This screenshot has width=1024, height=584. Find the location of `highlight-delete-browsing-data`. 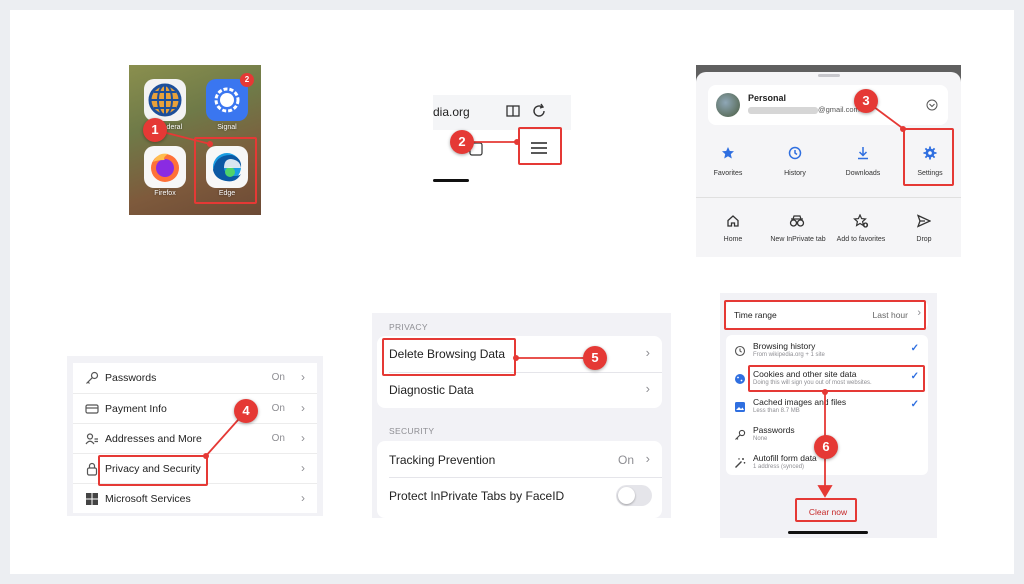

highlight-delete-browsing-data is located at coordinates (449, 357).